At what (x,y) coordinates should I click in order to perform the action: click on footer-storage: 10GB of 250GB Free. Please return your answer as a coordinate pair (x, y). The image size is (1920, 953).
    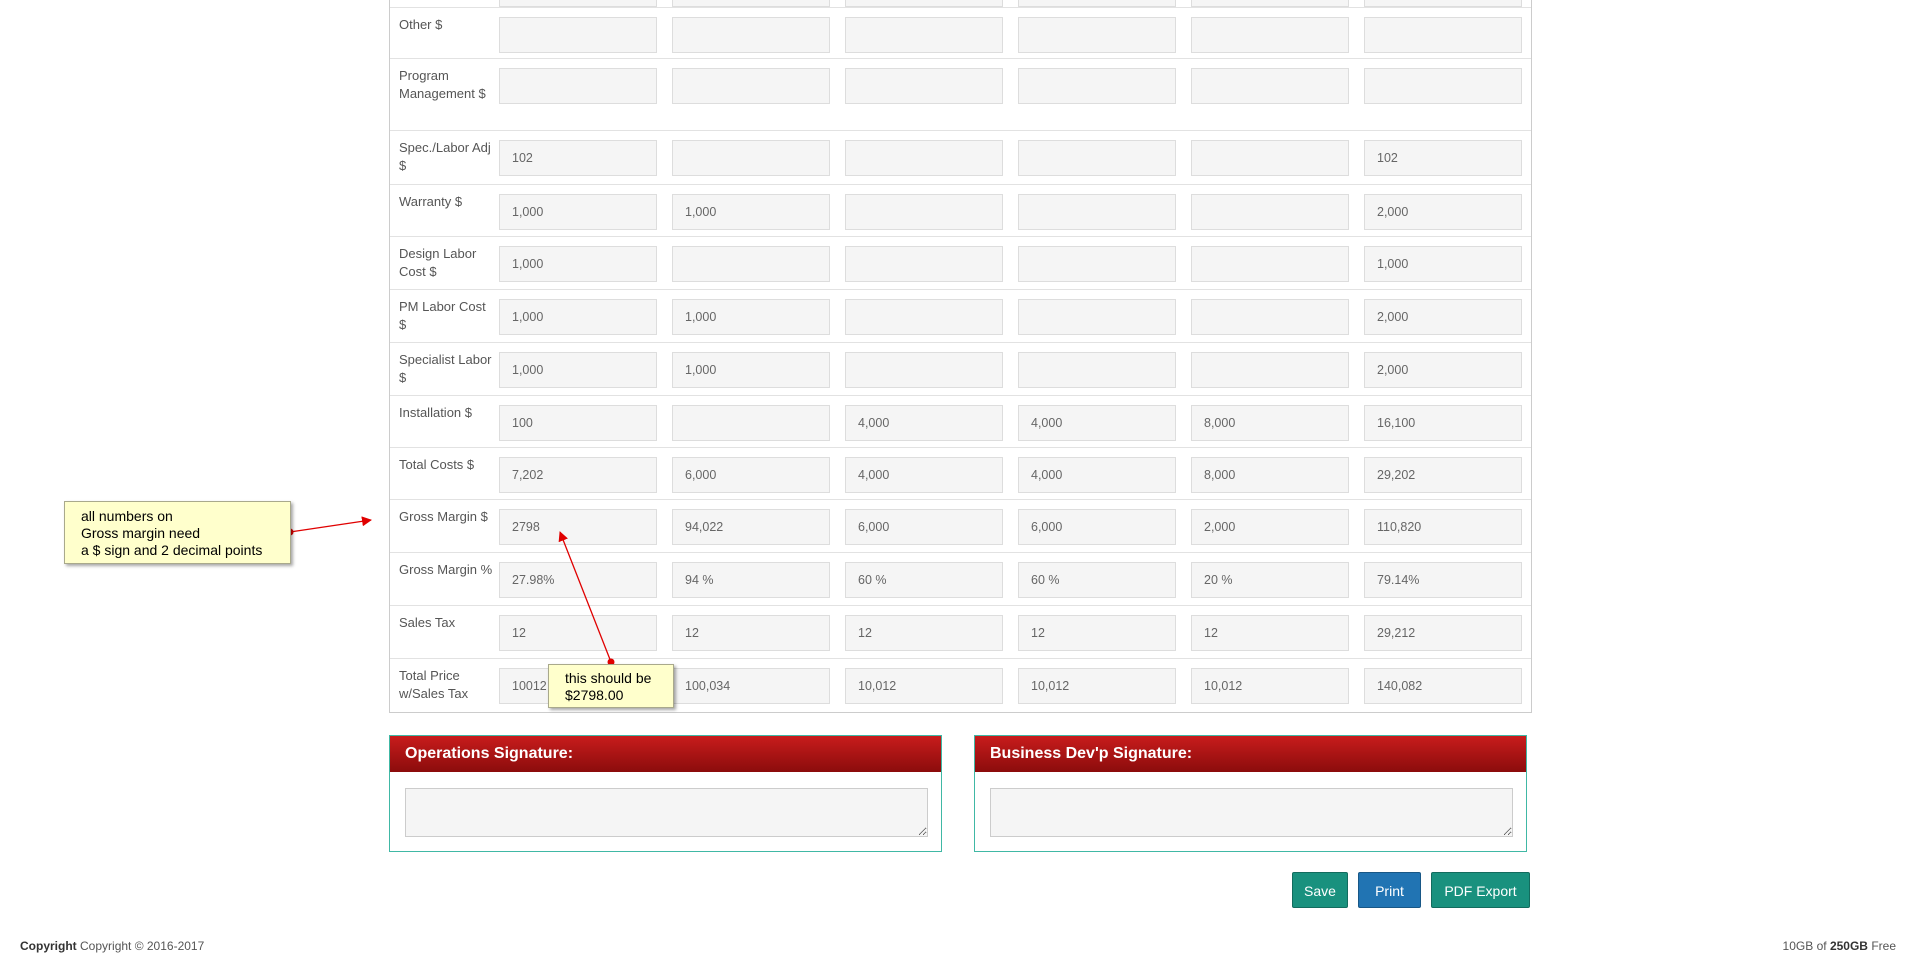
    Looking at the image, I should click on (1839, 946).